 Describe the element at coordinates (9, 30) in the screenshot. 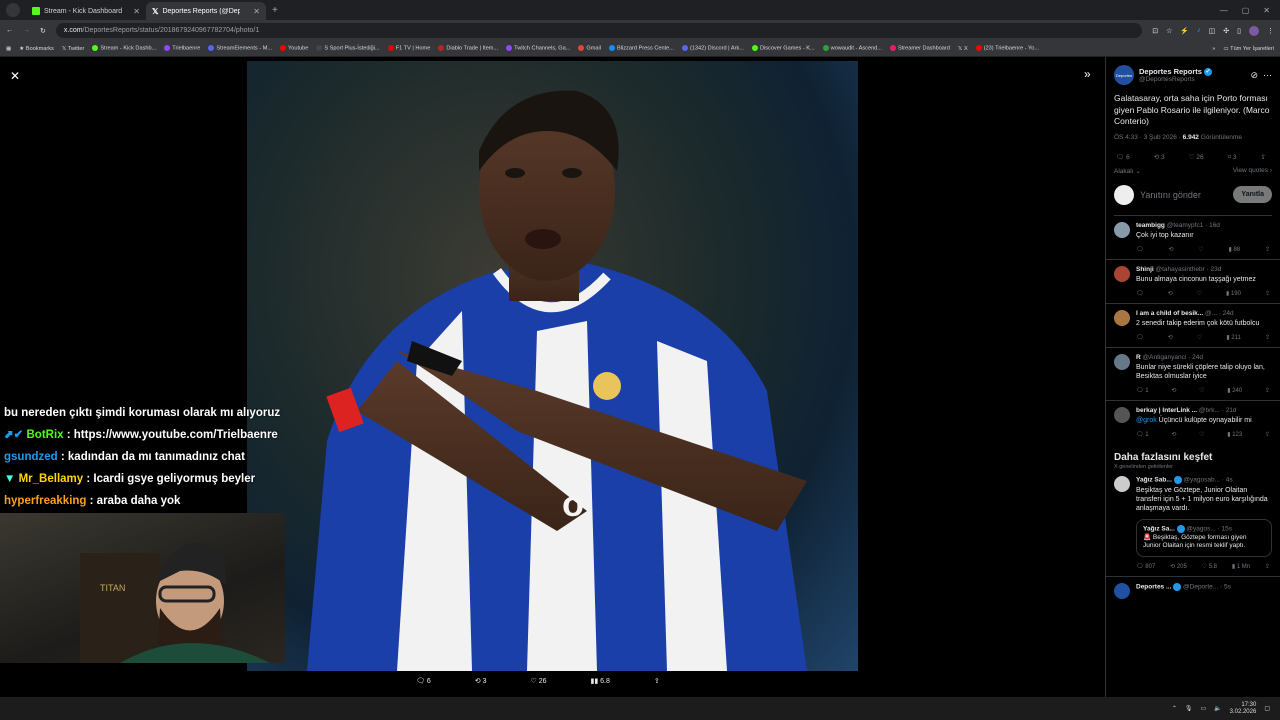

I see `back-icon: ←` at that location.